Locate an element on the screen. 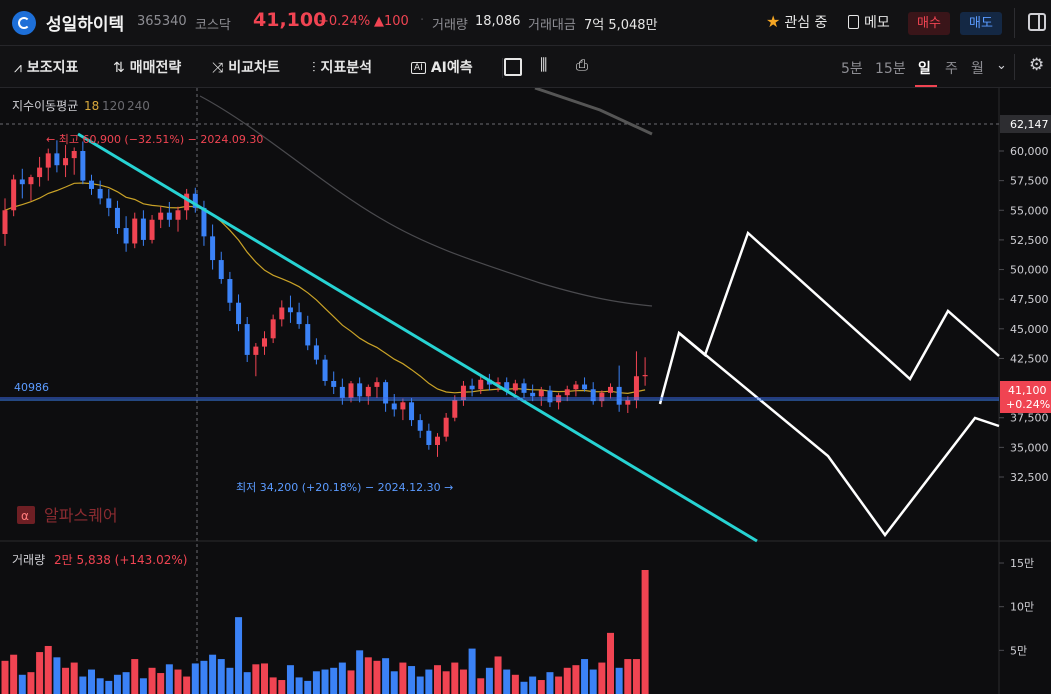 The width and height of the screenshot is (1051, 694). sell-button: 매도 is located at coordinates (981, 23).